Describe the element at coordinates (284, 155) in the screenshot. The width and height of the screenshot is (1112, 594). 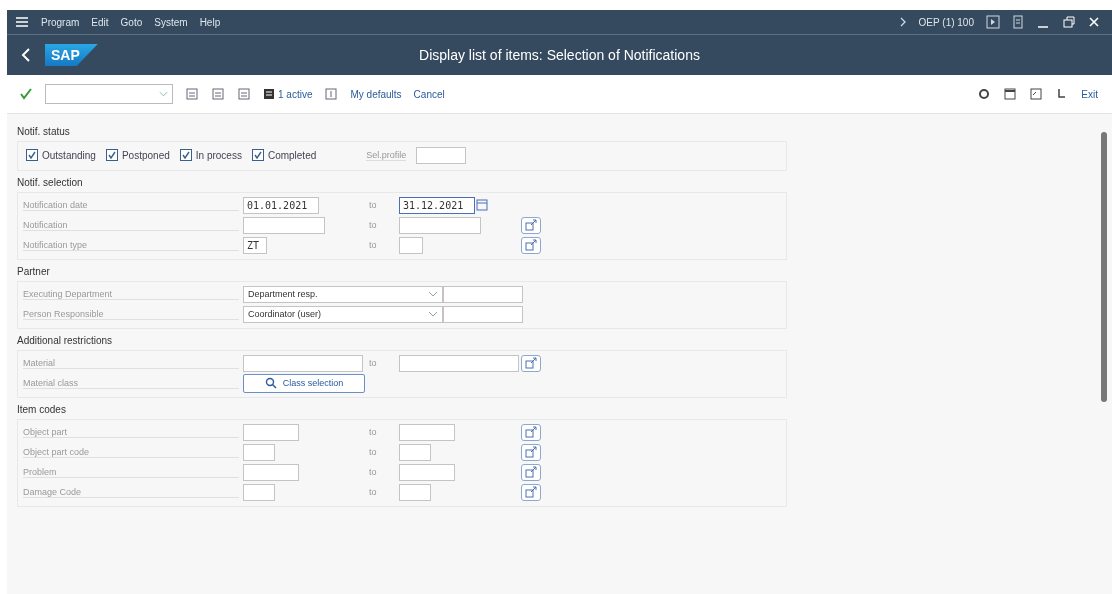
I see `status-checkbox: Completed` at that location.